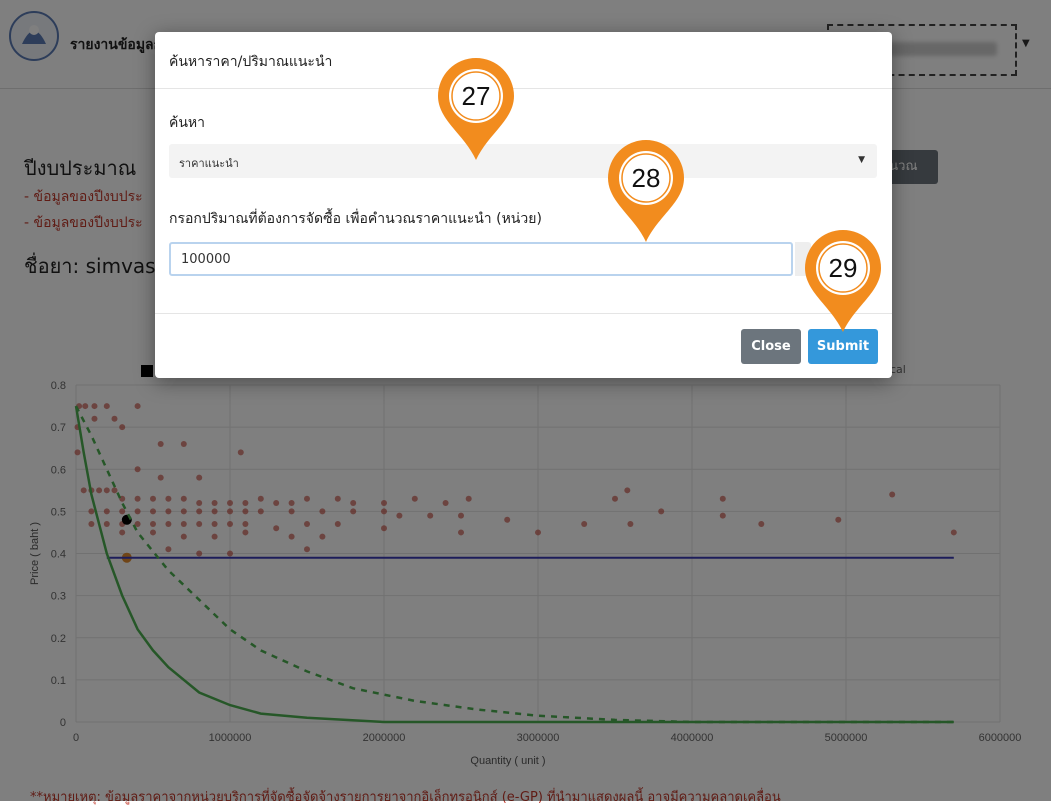 The height and width of the screenshot is (807, 1051). Describe the element at coordinates (187, 123) in the screenshot. I see `search-type-label: ค้นหา` at that location.